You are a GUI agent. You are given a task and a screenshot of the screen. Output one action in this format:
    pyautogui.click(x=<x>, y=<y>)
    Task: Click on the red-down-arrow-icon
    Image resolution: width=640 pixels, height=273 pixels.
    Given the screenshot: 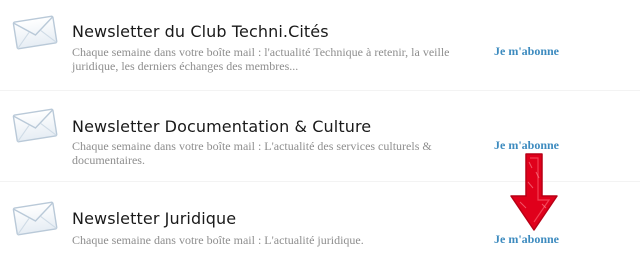 What is the action you would take?
    pyautogui.click(x=534, y=192)
    